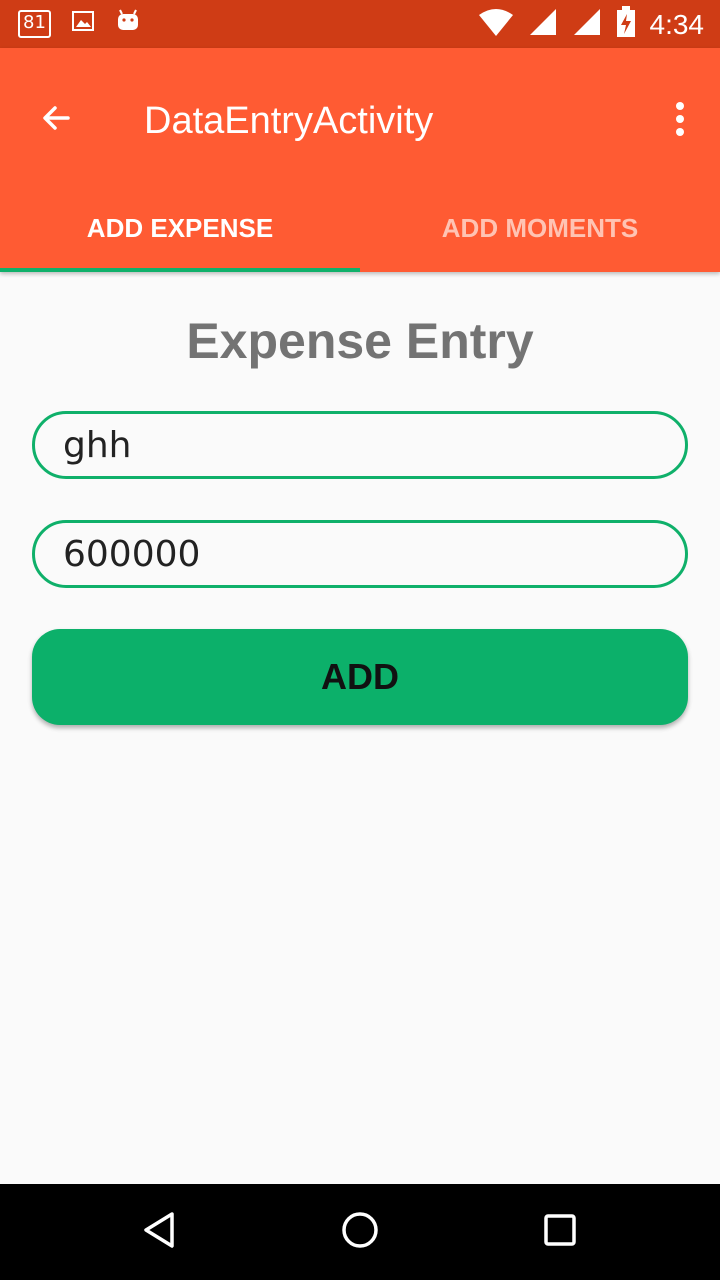  What do you see at coordinates (360, 677) in the screenshot?
I see `add-button: ADD` at bounding box center [360, 677].